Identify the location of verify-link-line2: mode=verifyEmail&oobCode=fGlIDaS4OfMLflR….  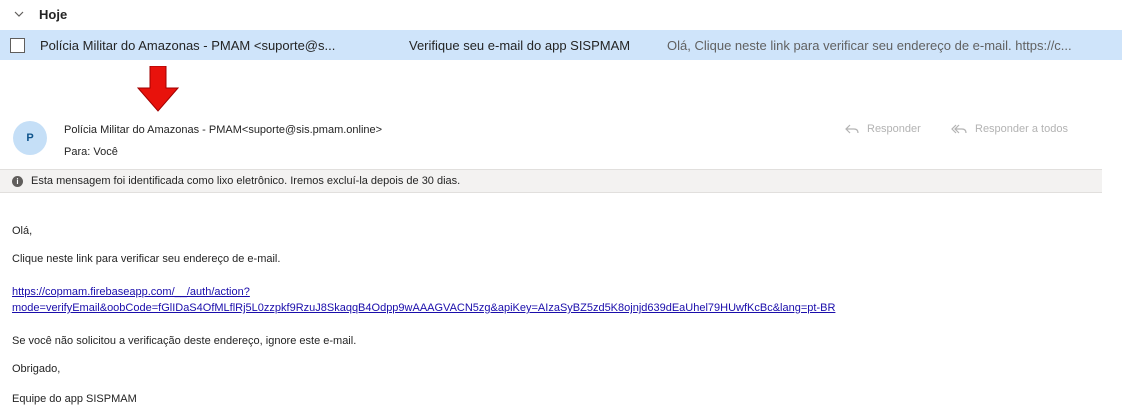
(423, 308).